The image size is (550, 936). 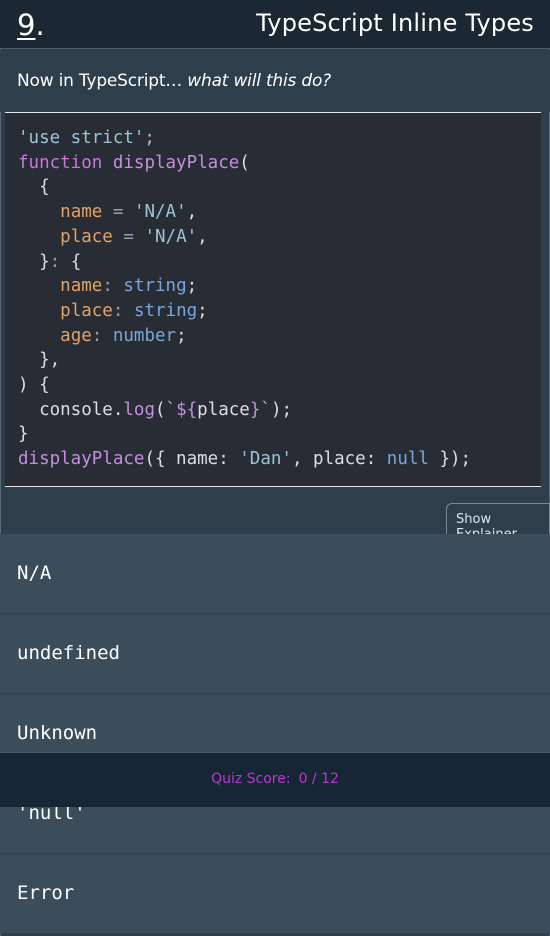 What do you see at coordinates (40, 25) in the screenshot?
I see `question-number-suffix: .` at bounding box center [40, 25].